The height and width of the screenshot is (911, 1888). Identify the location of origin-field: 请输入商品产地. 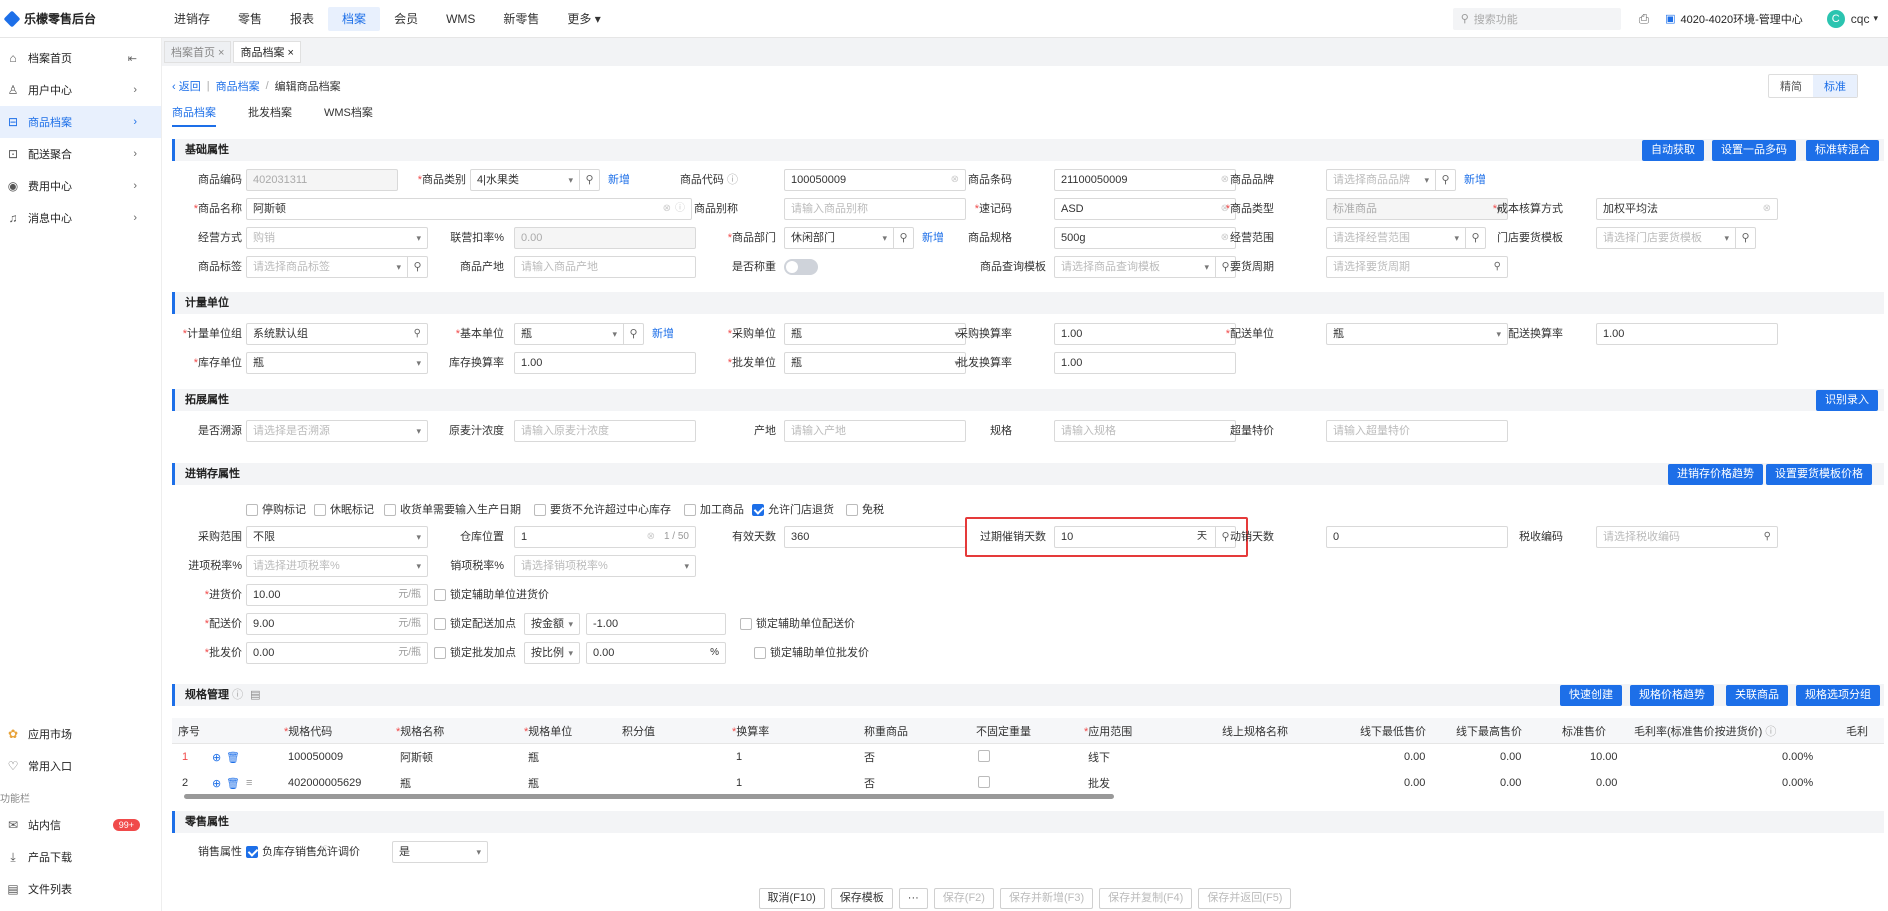
(605, 267).